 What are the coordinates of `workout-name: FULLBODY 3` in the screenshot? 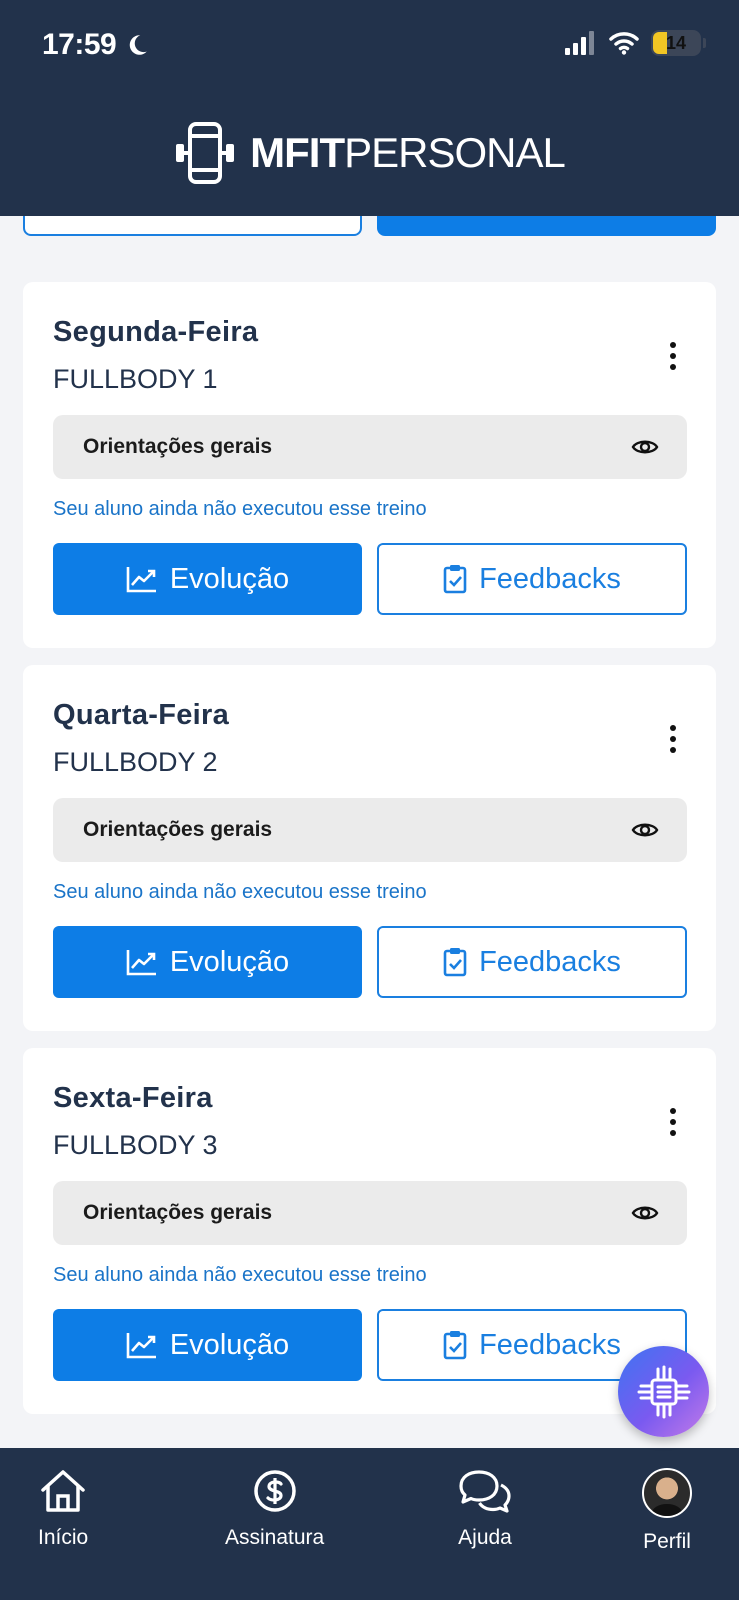 It's located at (135, 1145).